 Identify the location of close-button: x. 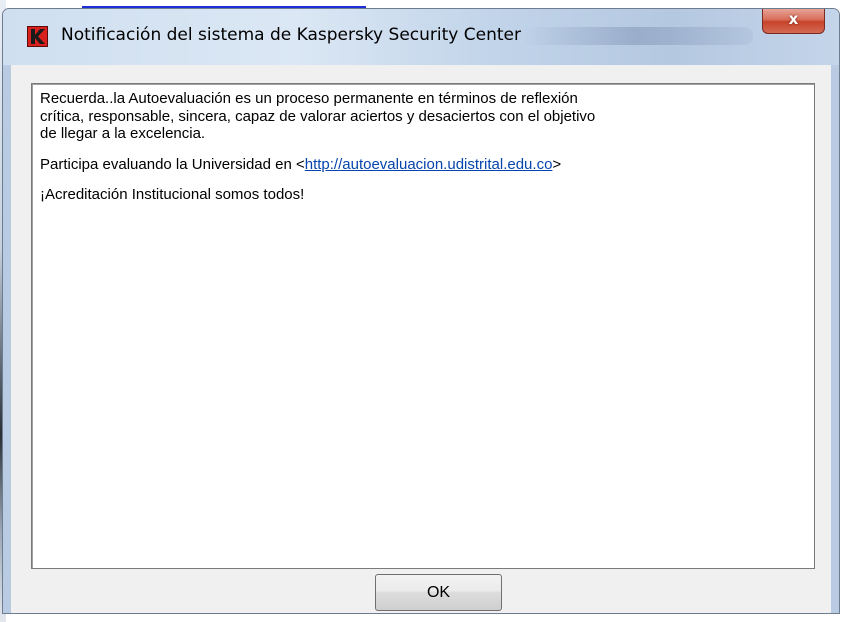
(793, 21).